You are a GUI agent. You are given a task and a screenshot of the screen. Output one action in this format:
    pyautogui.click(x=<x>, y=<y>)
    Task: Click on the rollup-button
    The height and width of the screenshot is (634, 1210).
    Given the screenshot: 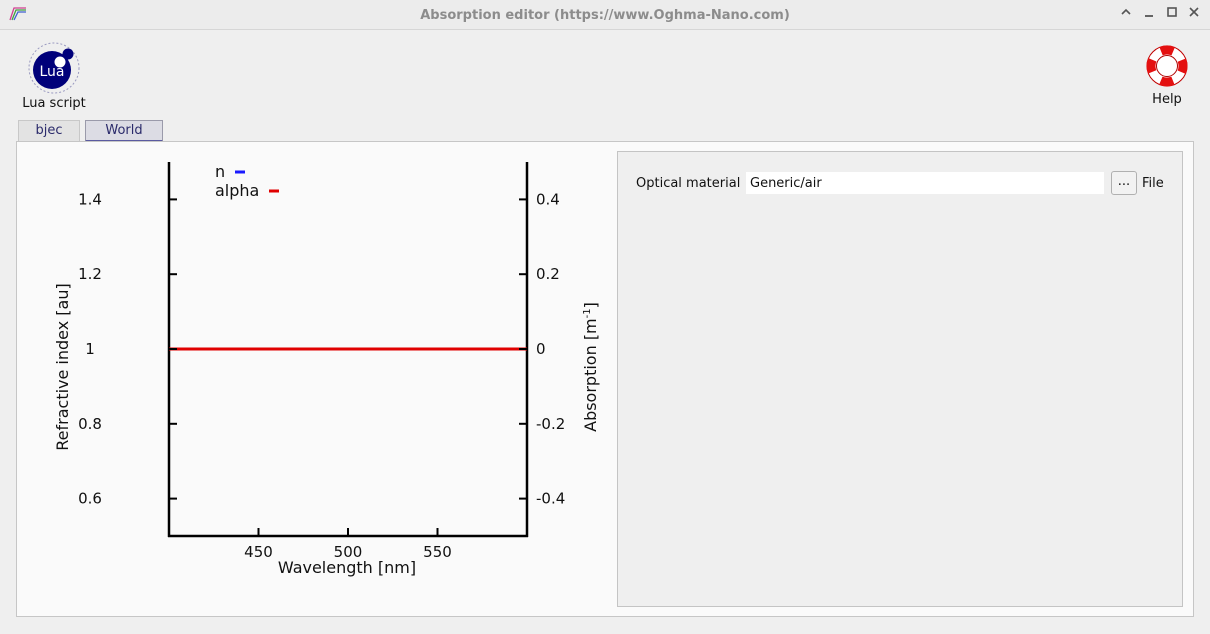 What is the action you would take?
    pyautogui.click(x=1126, y=15)
    